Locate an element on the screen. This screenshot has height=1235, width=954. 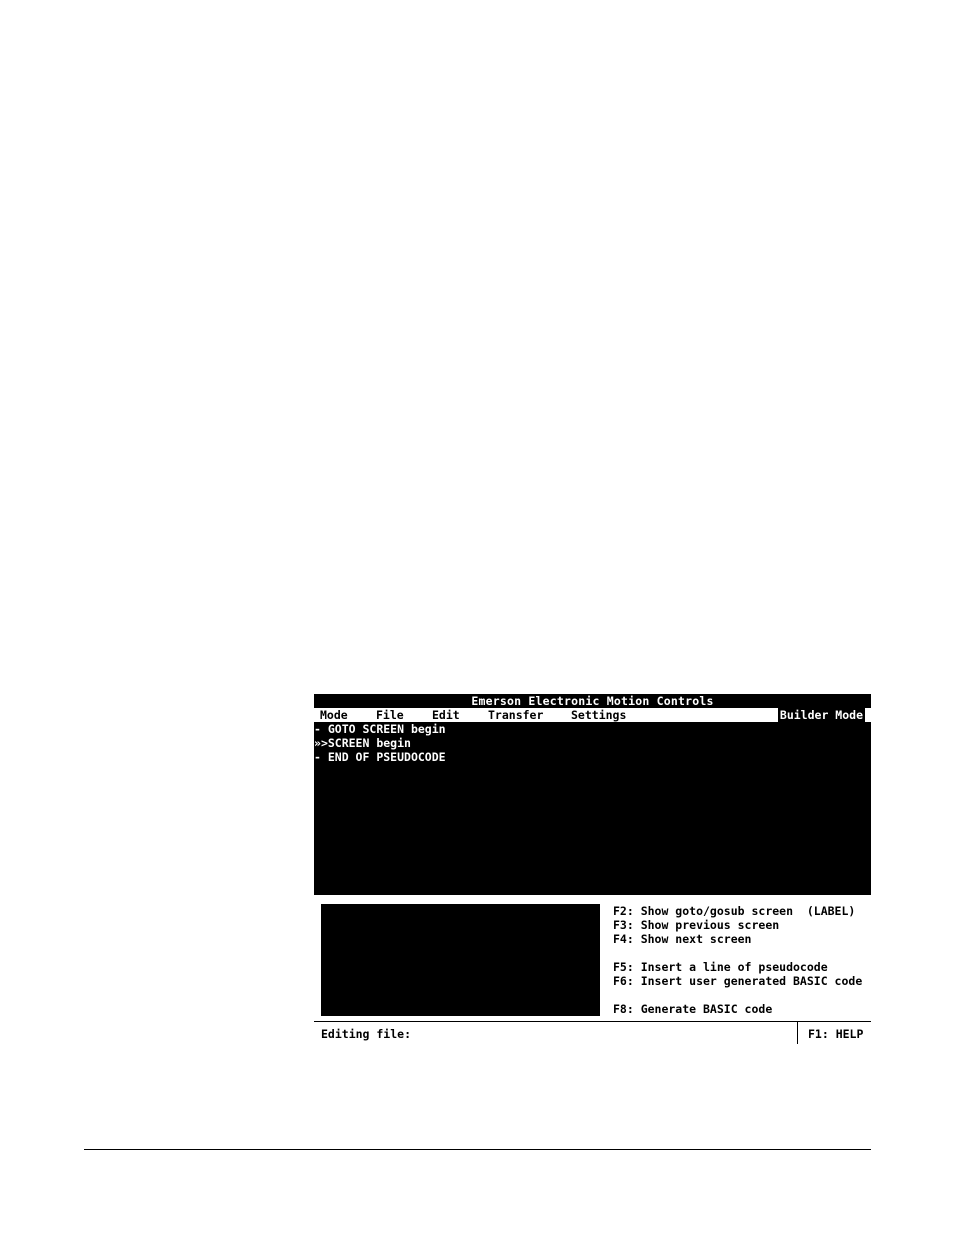
help-f3: F3: Show previous screen is located at coordinates (696, 925).